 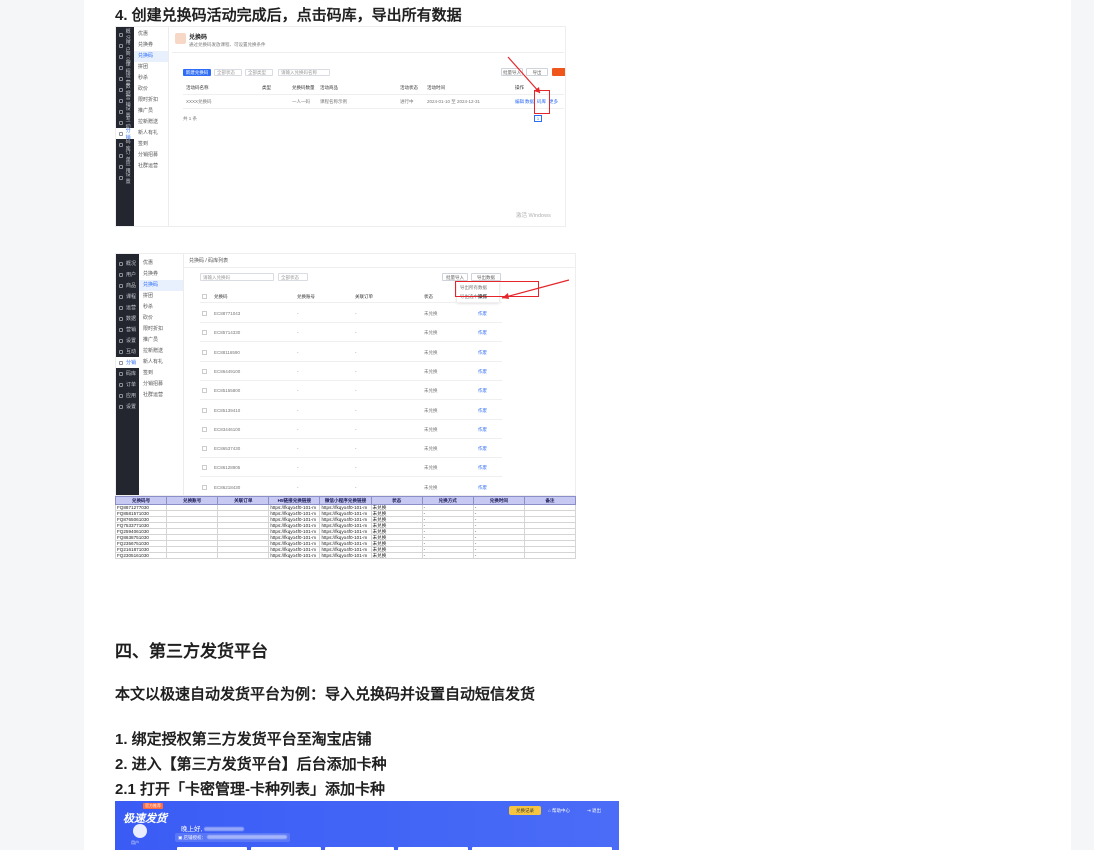 What do you see at coordinates (127, 318) in the screenshot?
I see `nav-item: 数据` at bounding box center [127, 318].